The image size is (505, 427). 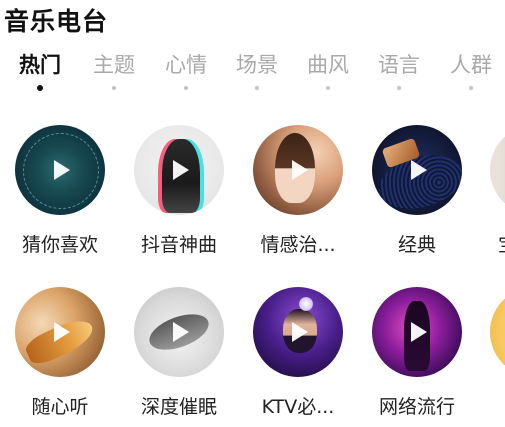 What do you see at coordinates (178, 407) in the screenshot?
I see `station-label: 深度催眠` at bounding box center [178, 407].